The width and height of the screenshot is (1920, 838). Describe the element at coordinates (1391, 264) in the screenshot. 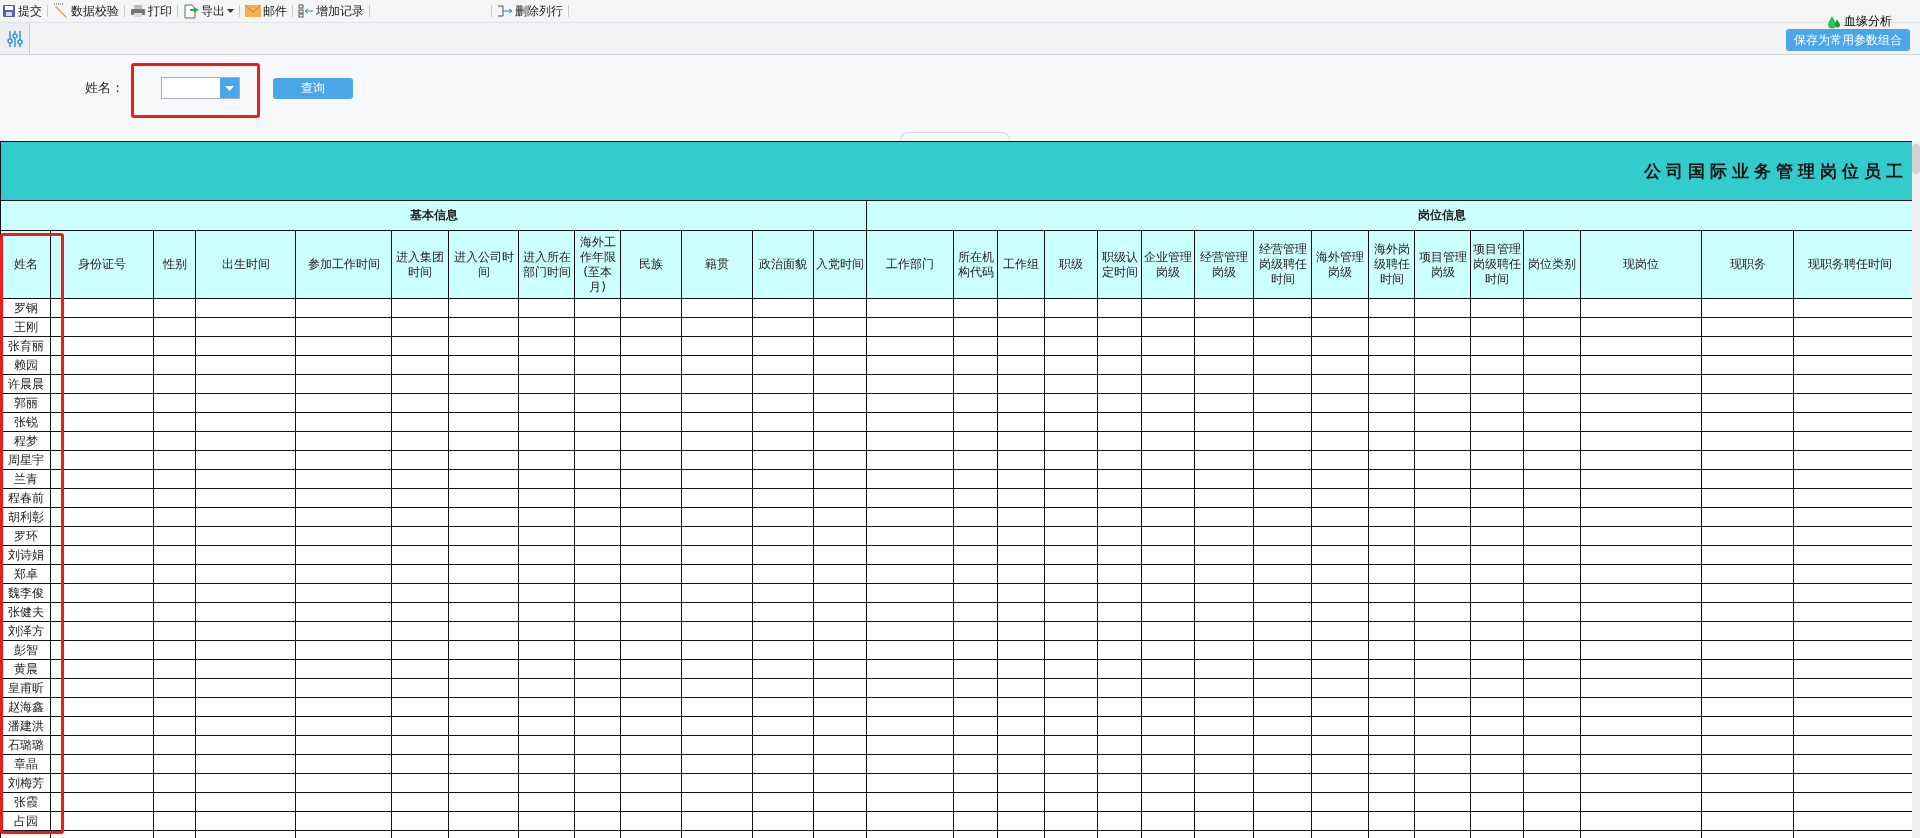

I see `column-header: 海外岗级聘任时间` at that location.